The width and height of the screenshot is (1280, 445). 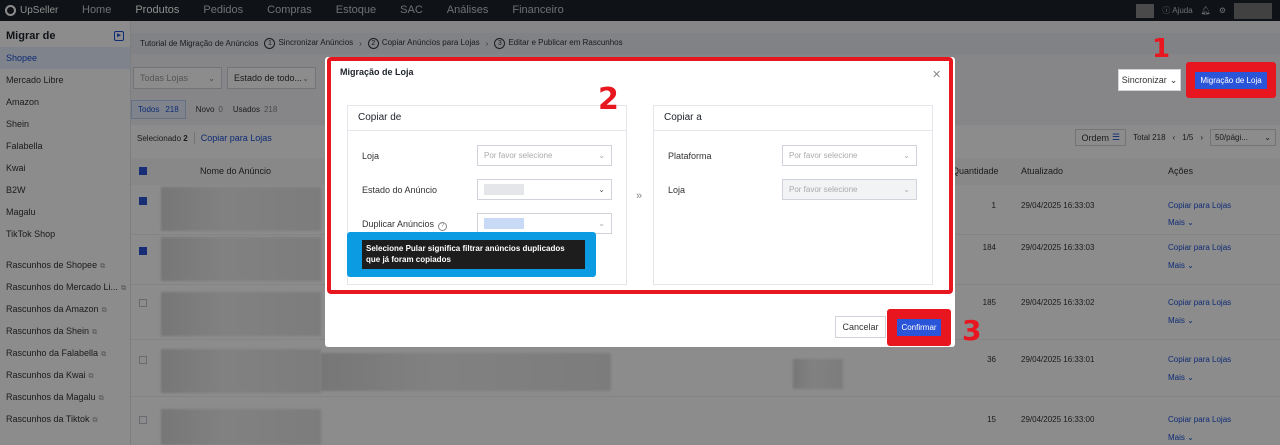 I want to click on annotation-2: 2, so click(x=608, y=99).